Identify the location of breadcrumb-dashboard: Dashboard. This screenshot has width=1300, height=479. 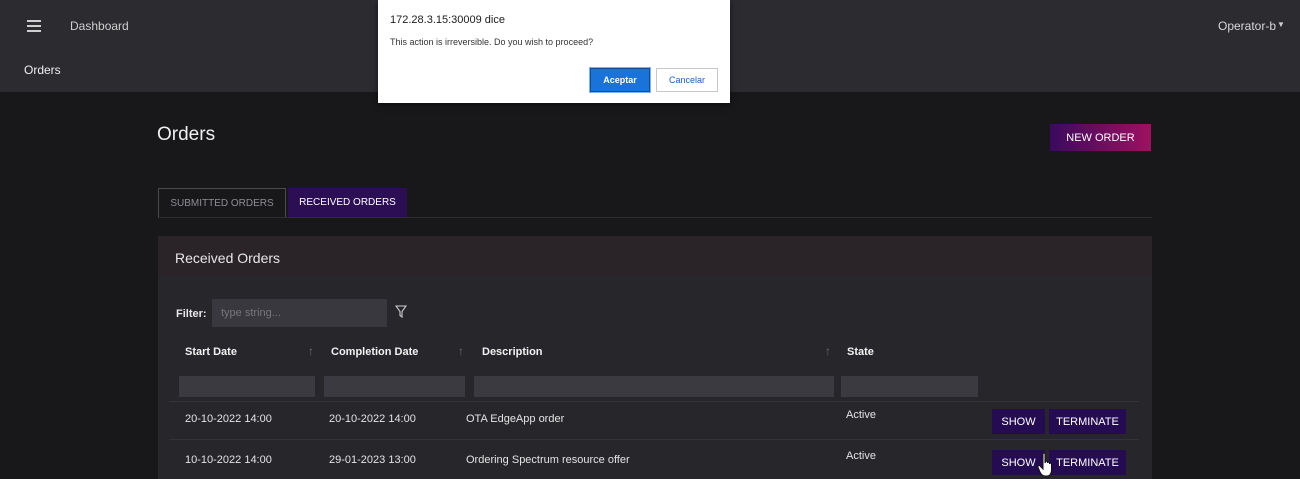
(99, 26).